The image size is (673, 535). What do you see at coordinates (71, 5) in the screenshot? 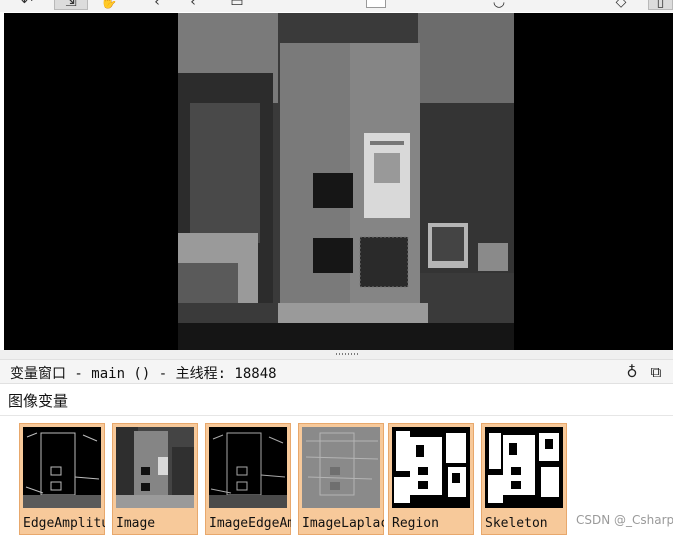
I see `pointer-icon: ⇲` at bounding box center [71, 5].